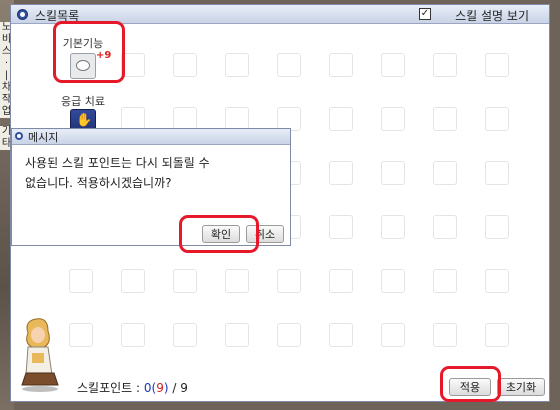  What do you see at coordinates (40, 355) in the screenshot?
I see `character-sprite` at bounding box center [40, 355].